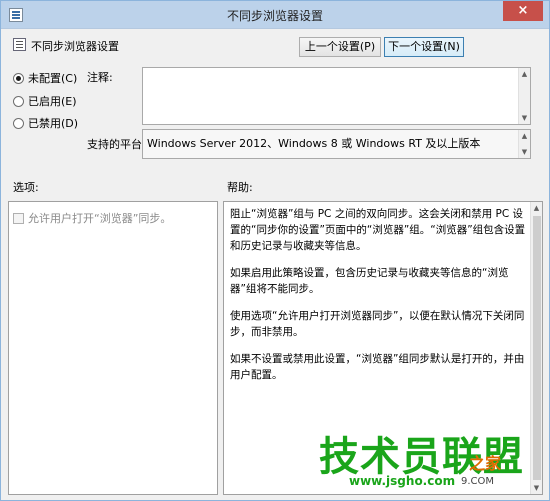 This screenshot has height=501, width=550. I want to click on help-paragraph: 如果不设置或禁用此设置，“浏览器”组同步默认是打开的，并由用户配置。, so click(377, 367).